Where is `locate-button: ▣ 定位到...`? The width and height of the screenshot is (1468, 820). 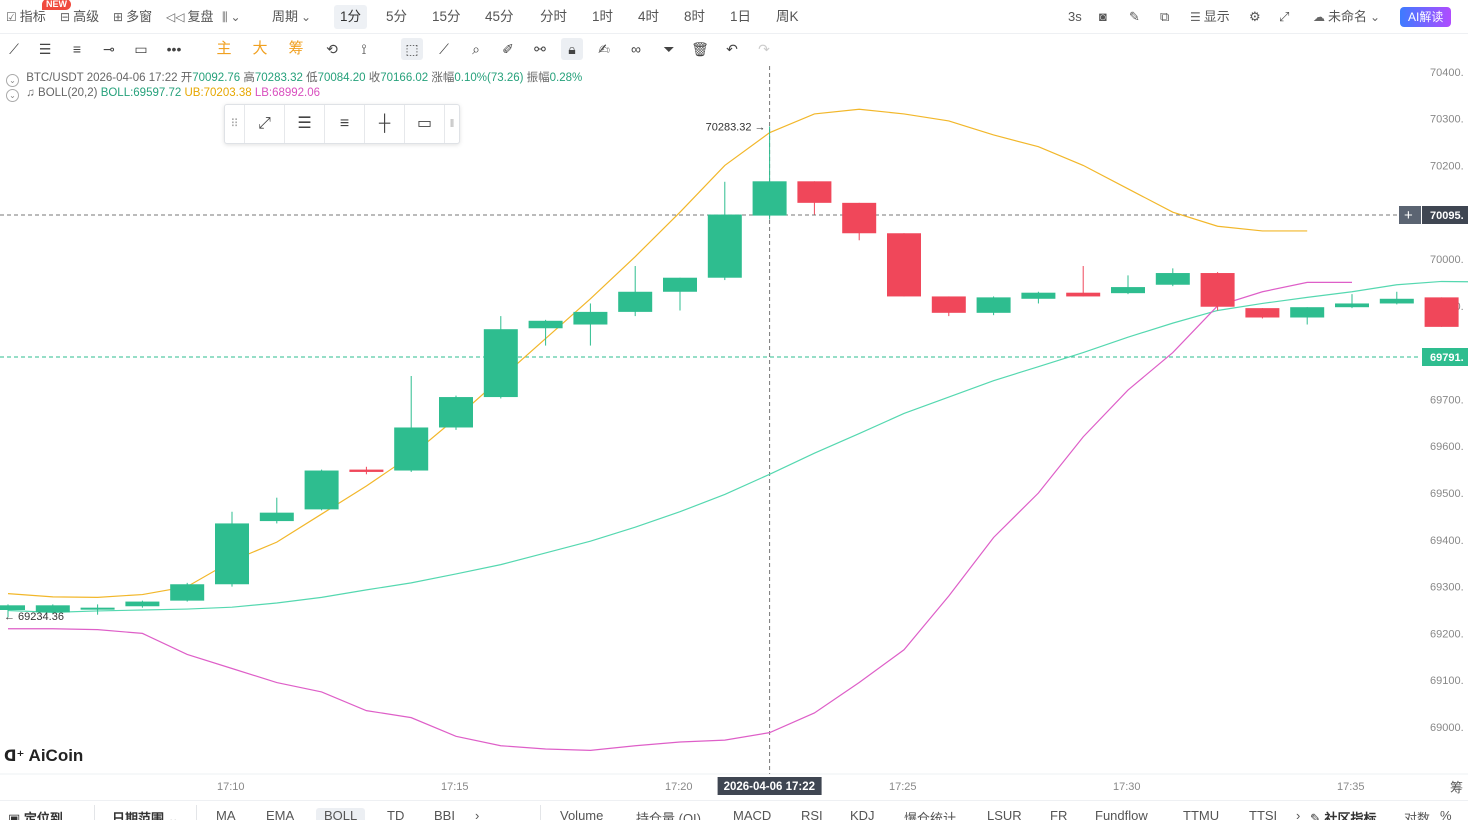 locate-button: ▣ 定位到... is located at coordinates (41, 814).